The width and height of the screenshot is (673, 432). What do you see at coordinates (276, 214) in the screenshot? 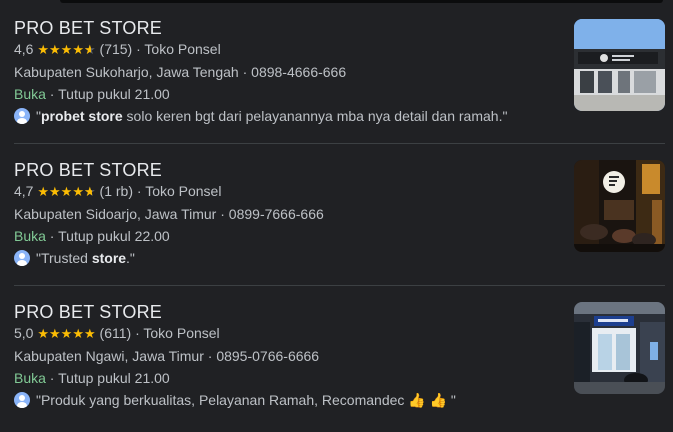
I see `phone-number: 0899-7666-666` at bounding box center [276, 214].